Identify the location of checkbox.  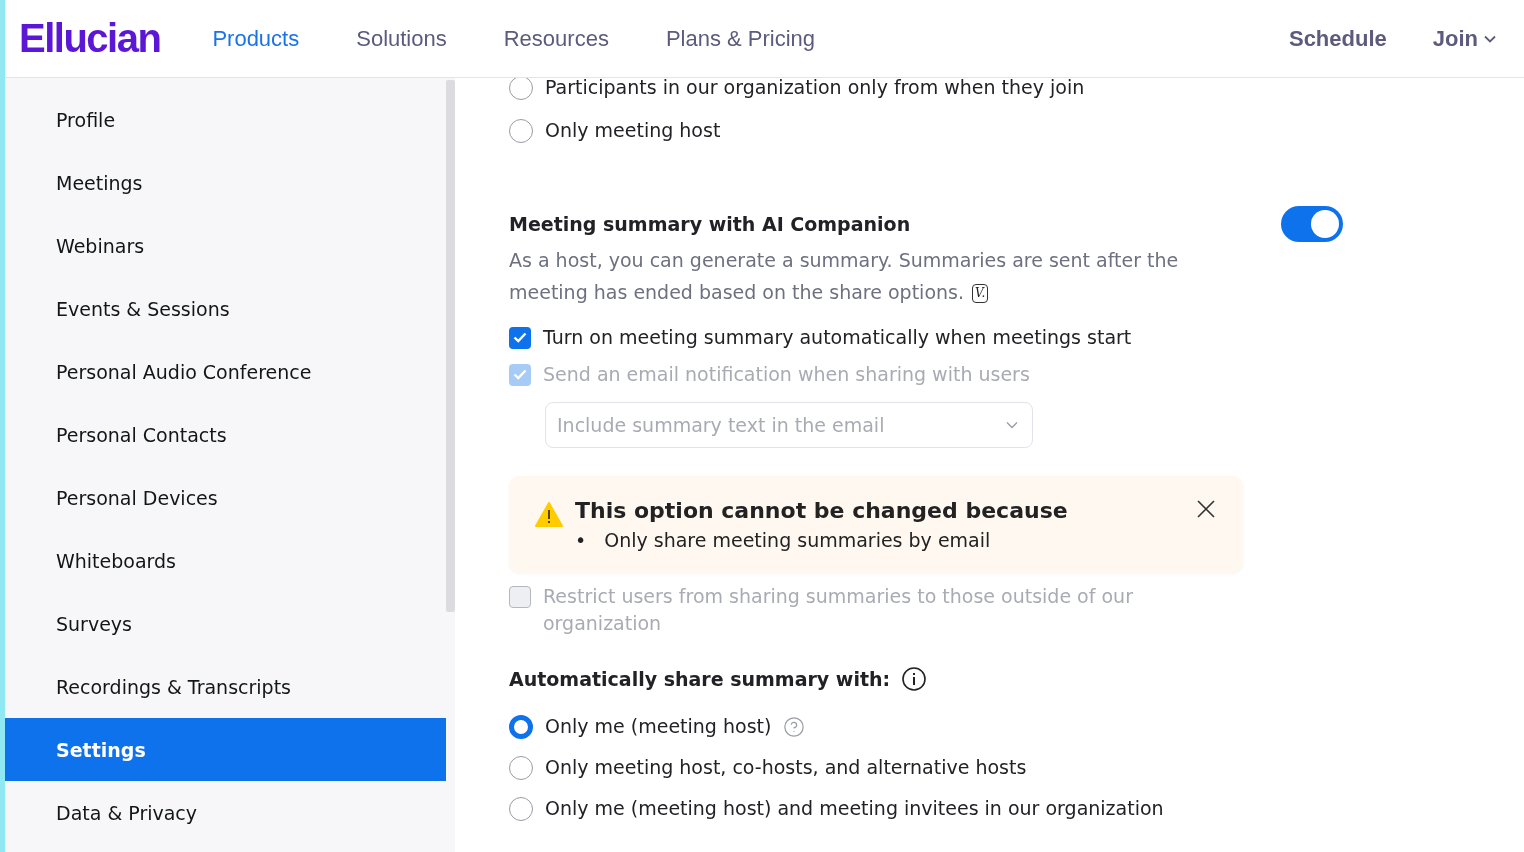
(520, 337).